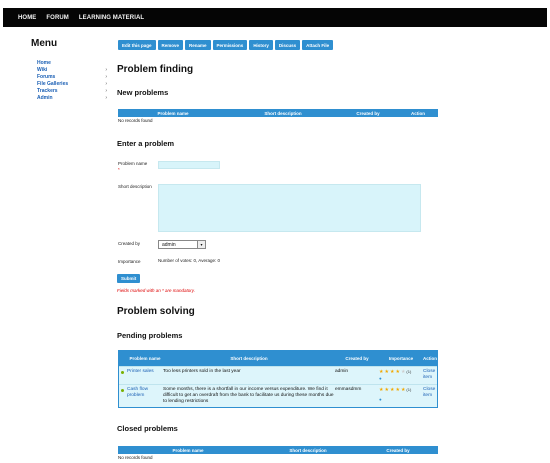  Describe the element at coordinates (143, 92) in the screenshot. I see `new-problems-heading: New problems` at that location.